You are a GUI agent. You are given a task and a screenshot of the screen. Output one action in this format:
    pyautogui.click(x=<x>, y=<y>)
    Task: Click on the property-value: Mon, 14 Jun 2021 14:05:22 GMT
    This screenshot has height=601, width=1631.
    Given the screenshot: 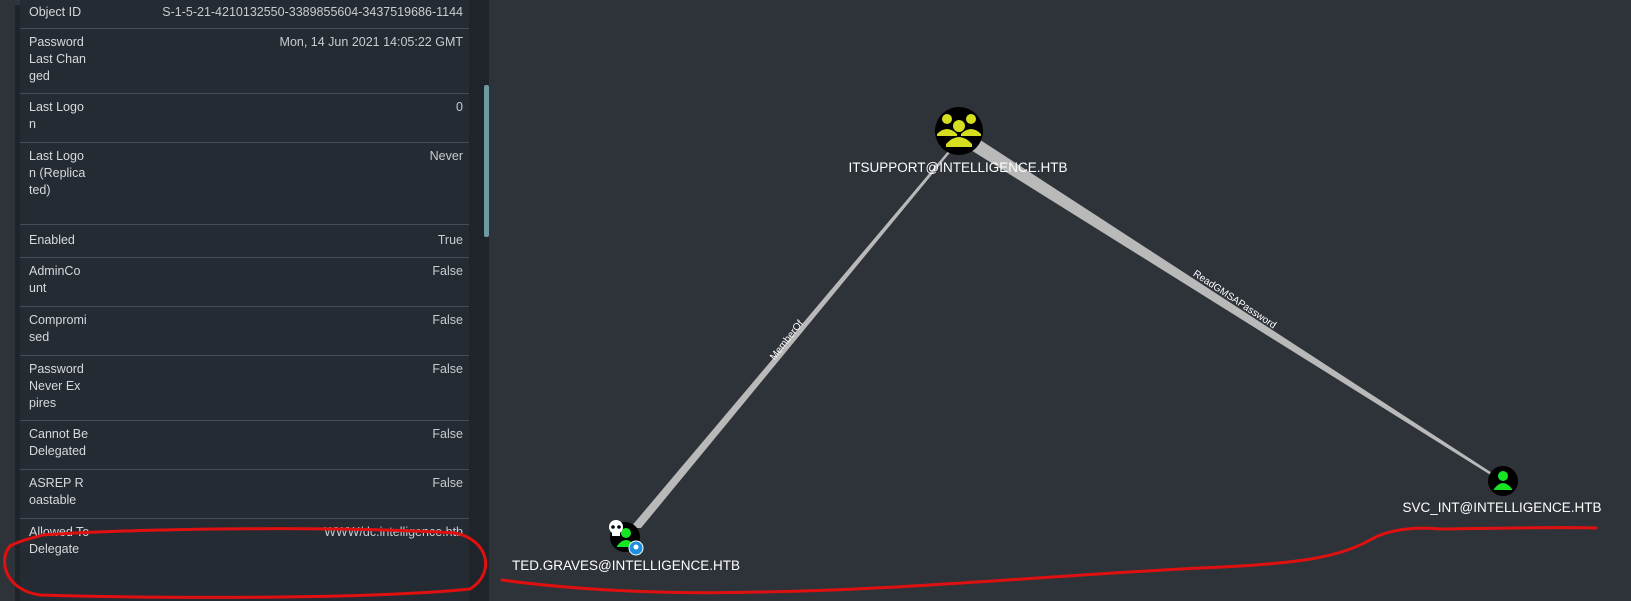 What is the action you would take?
    pyautogui.click(x=371, y=42)
    